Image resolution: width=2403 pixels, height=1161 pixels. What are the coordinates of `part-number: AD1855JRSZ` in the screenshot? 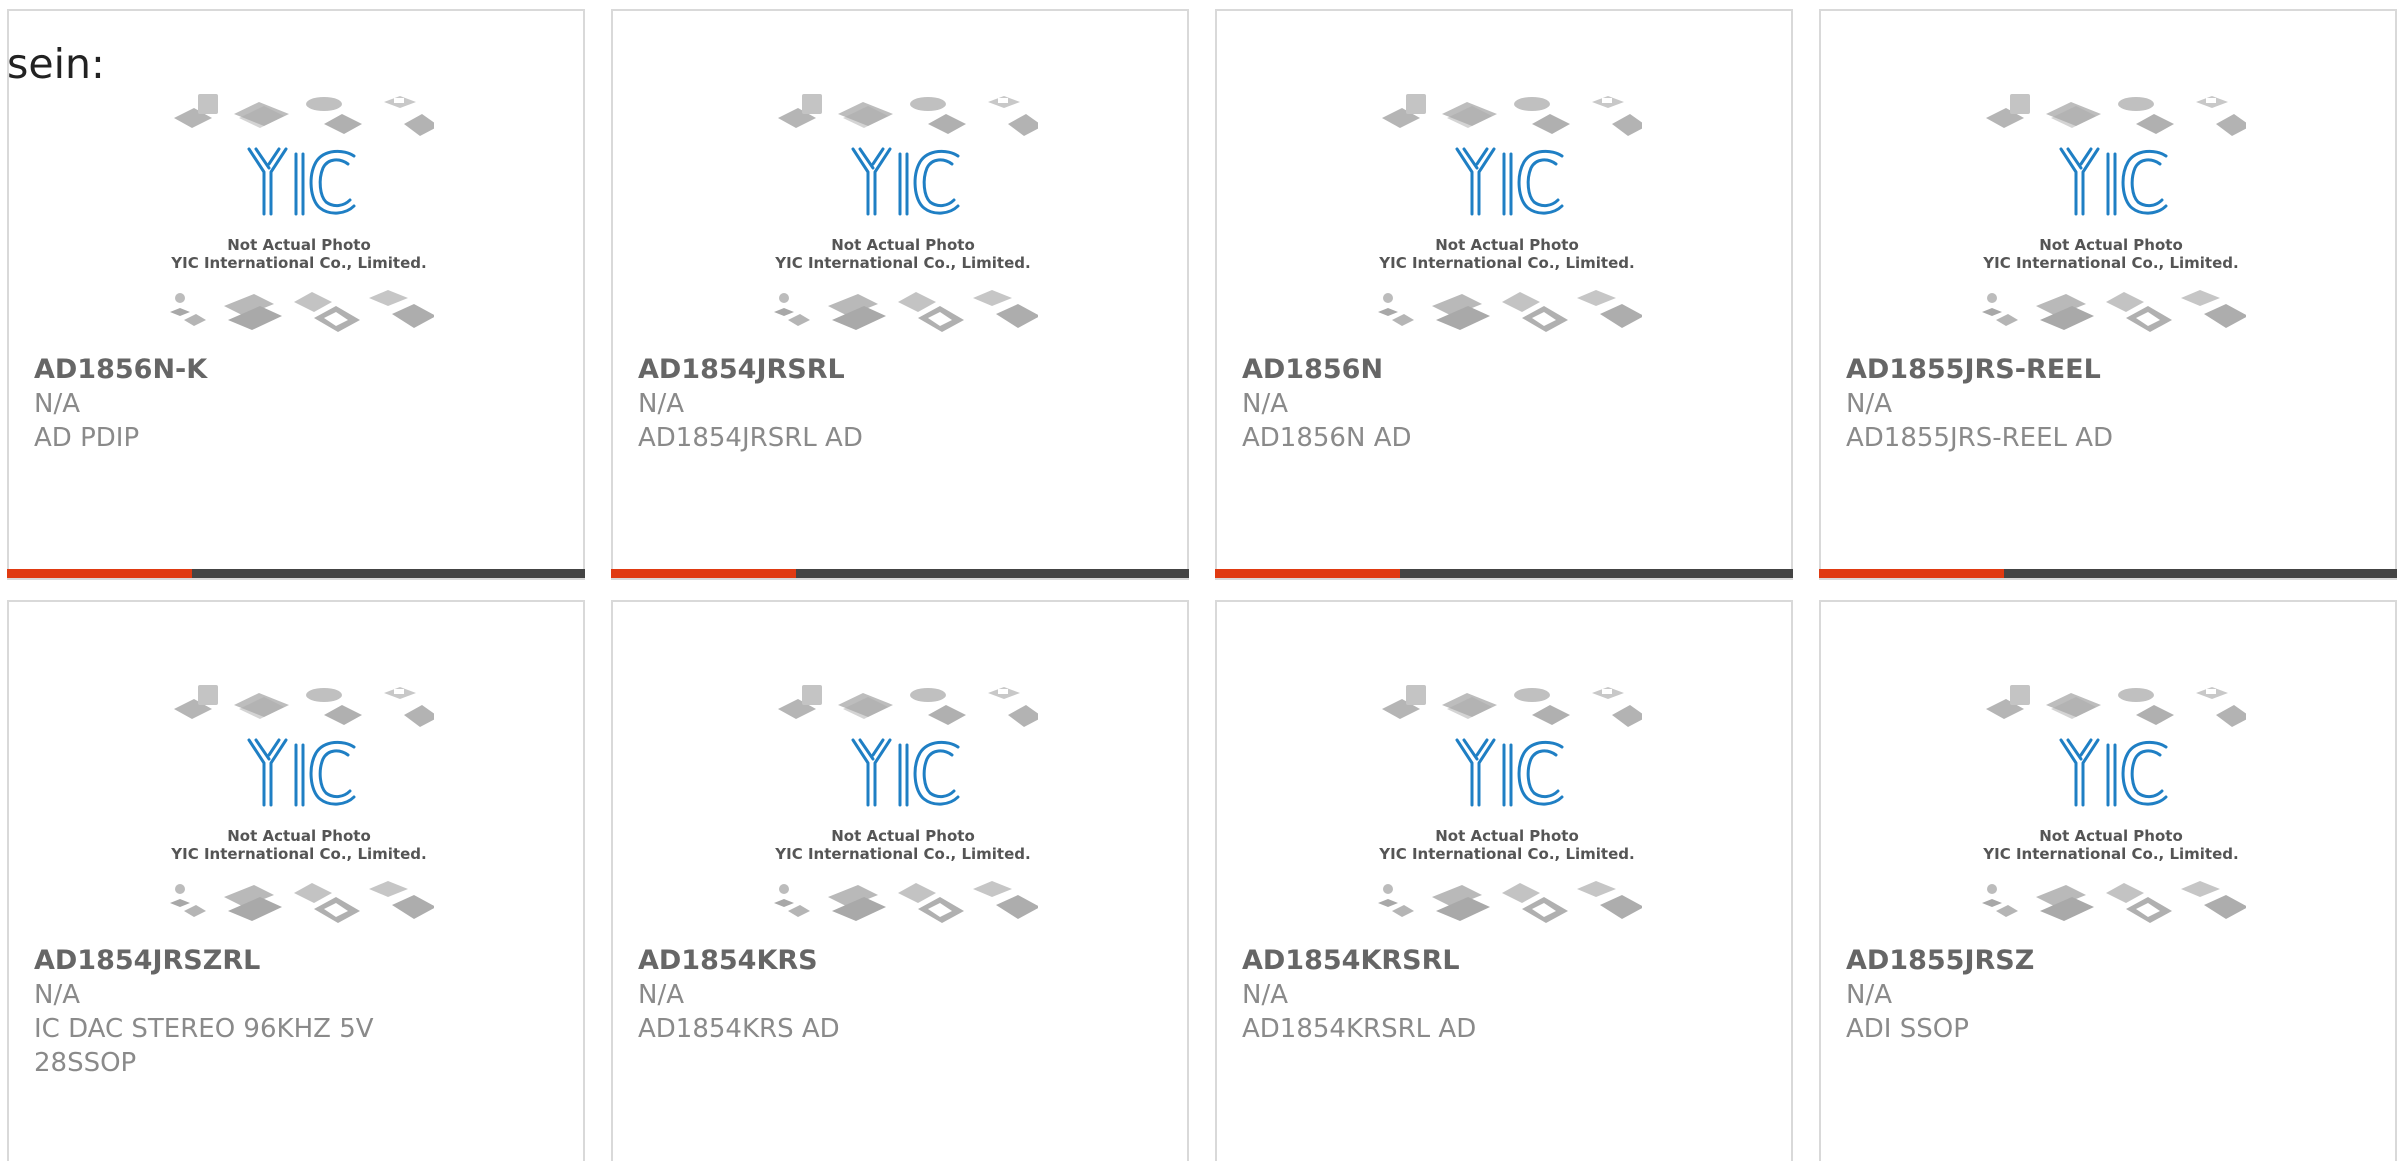 It's located at (2106, 961).